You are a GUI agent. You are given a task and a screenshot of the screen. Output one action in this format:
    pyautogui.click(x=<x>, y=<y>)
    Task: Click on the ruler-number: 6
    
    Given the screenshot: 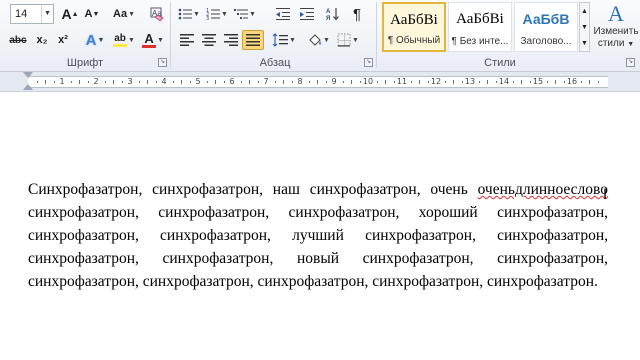 What is the action you would take?
    pyautogui.click(x=232, y=81)
    